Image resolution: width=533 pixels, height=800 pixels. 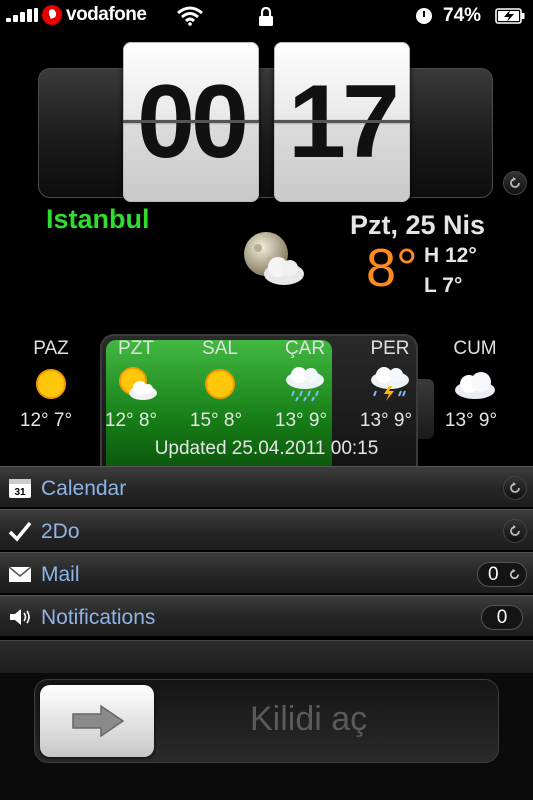 What do you see at coordinates (22, 15) in the screenshot?
I see `signal-icon` at bounding box center [22, 15].